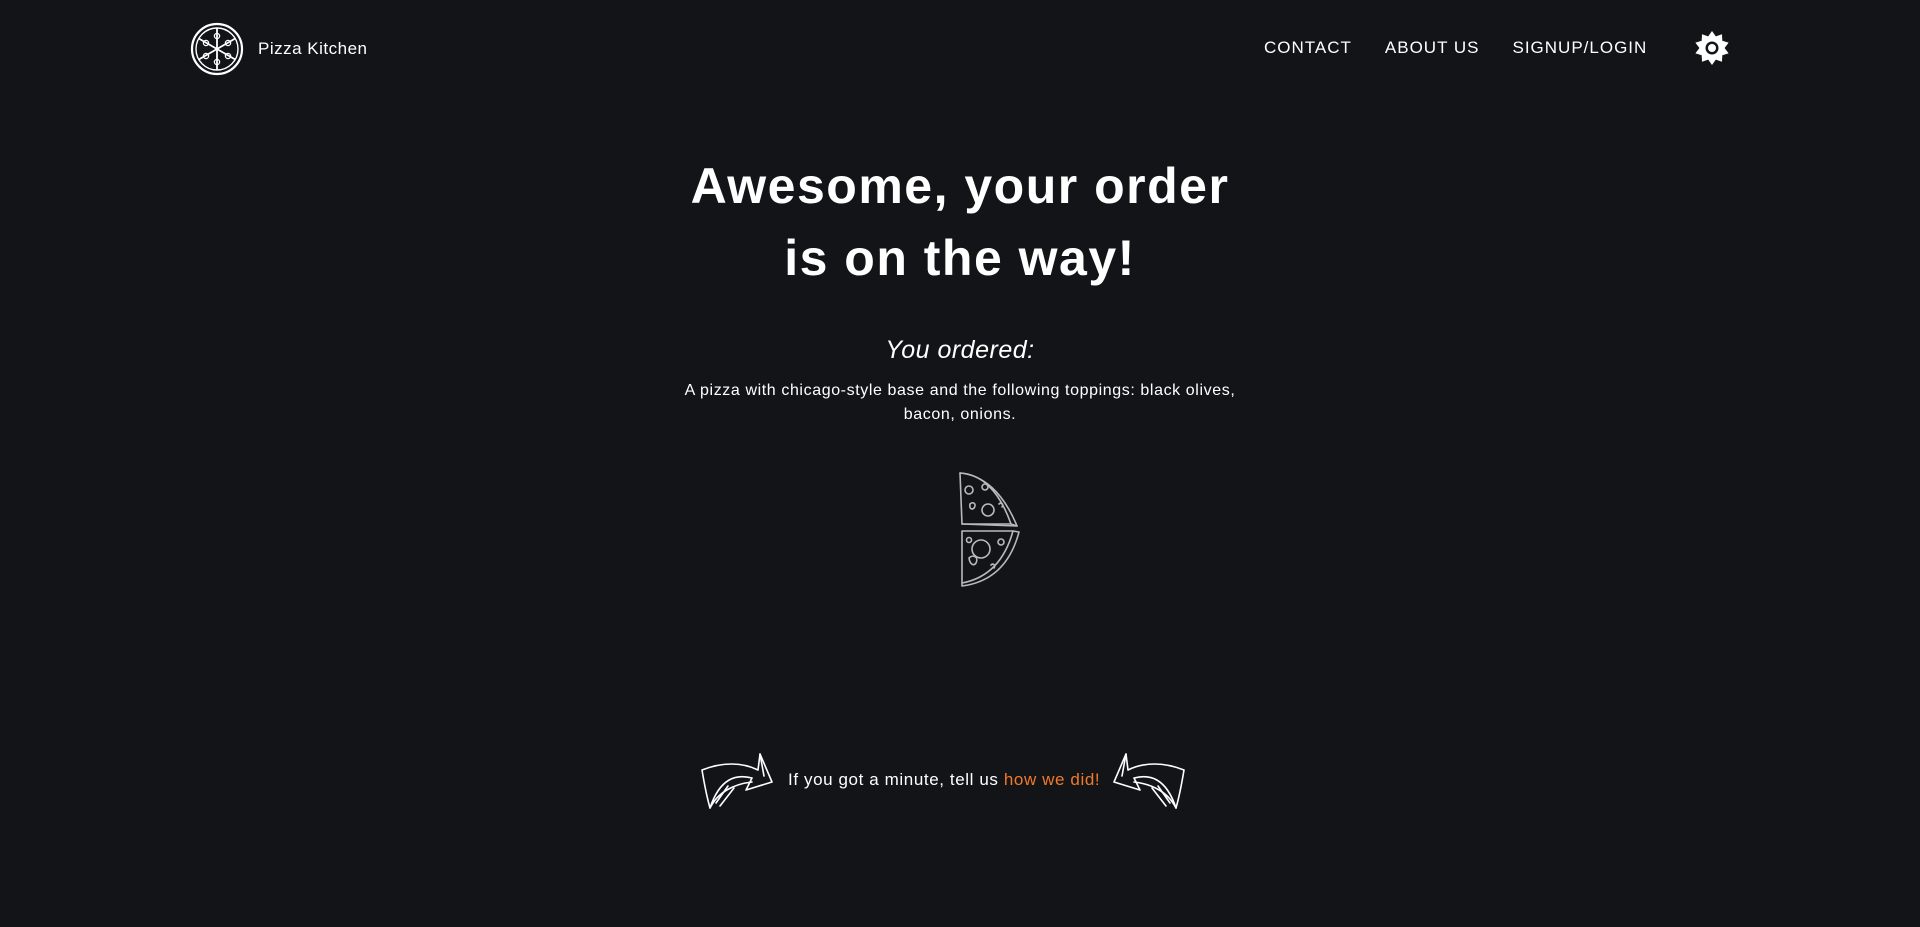  What do you see at coordinates (960, 258) in the screenshot?
I see `headline-line-2: is on the way!` at bounding box center [960, 258].